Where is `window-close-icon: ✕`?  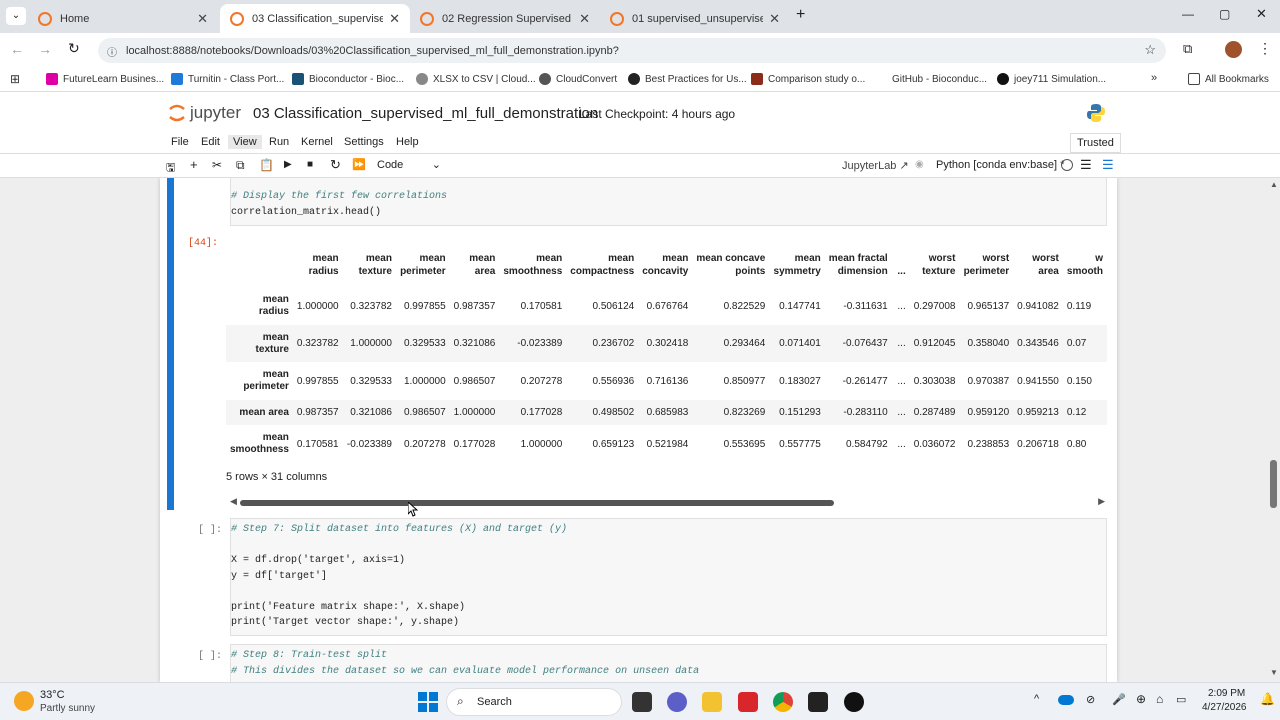 window-close-icon: ✕ is located at coordinates (1261, 14).